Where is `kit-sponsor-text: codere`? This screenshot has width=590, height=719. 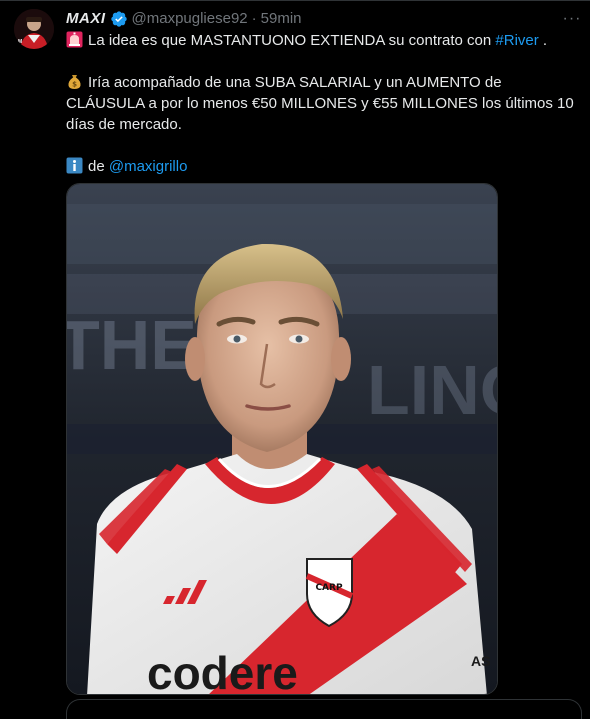
kit-sponsor-text: codere is located at coordinates (222, 671).